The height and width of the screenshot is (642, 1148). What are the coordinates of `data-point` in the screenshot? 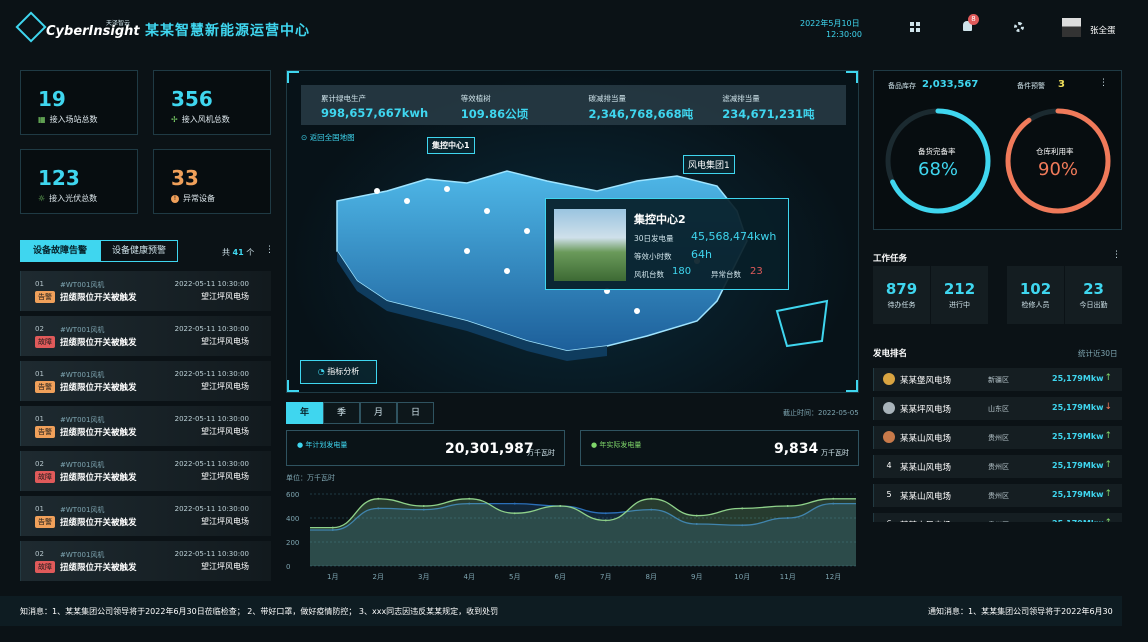 It's located at (332, 527).